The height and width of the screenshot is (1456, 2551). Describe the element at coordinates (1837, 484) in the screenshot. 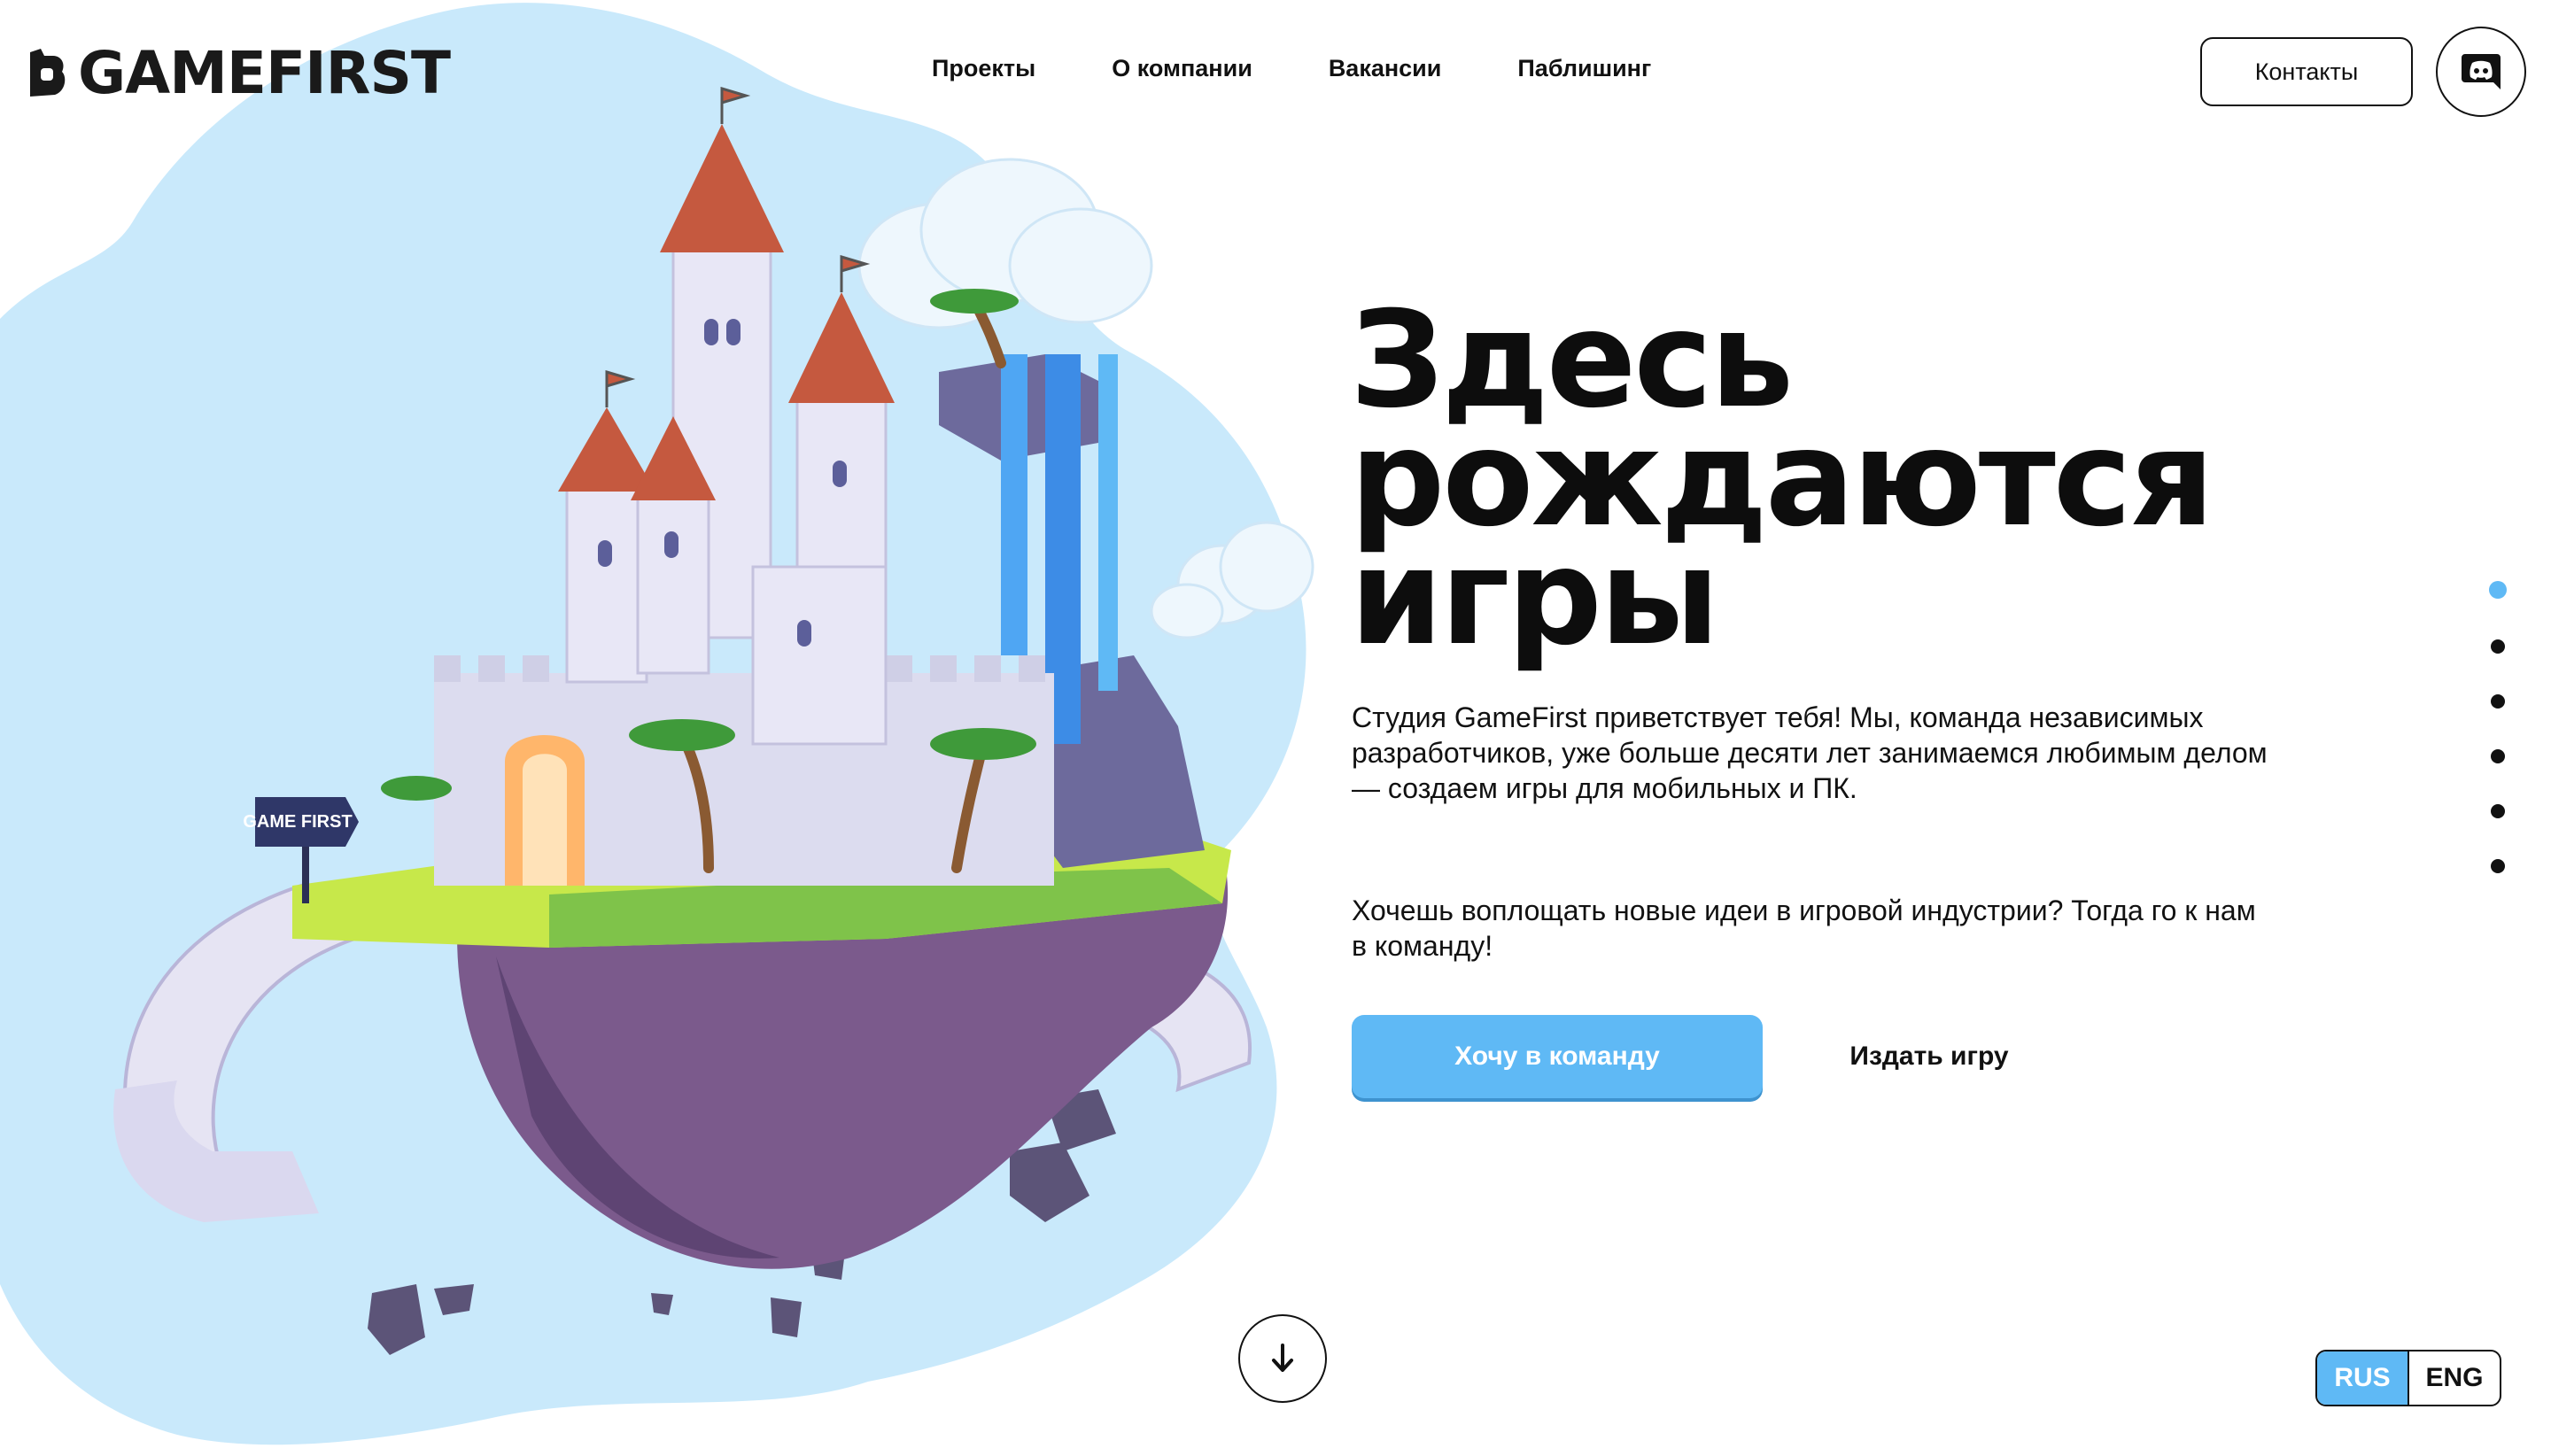

I see `hero-title: Здесь рождаются игры` at that location.